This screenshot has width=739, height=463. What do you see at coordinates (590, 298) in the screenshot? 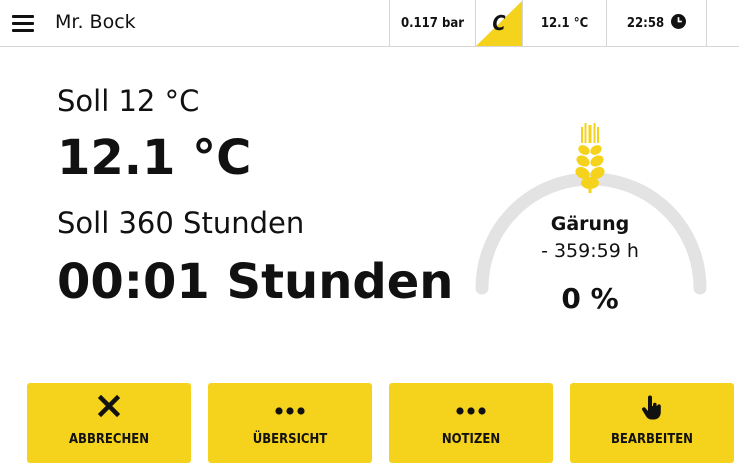
I see `progress-percent: 0 %` at bounding box center [590, 298].